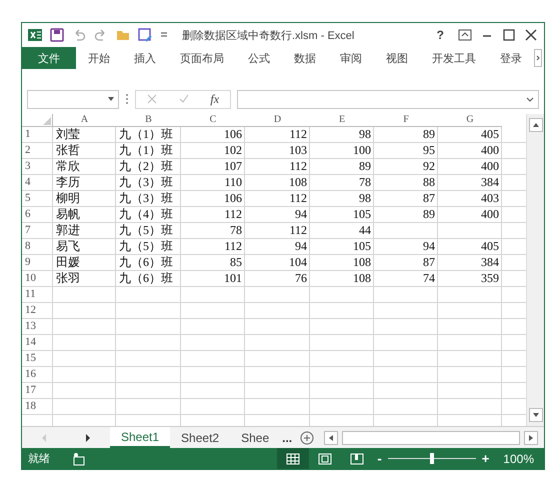 This screenshot has width=560, height=487. I want to click on row-header: 1, so click(37, 135).